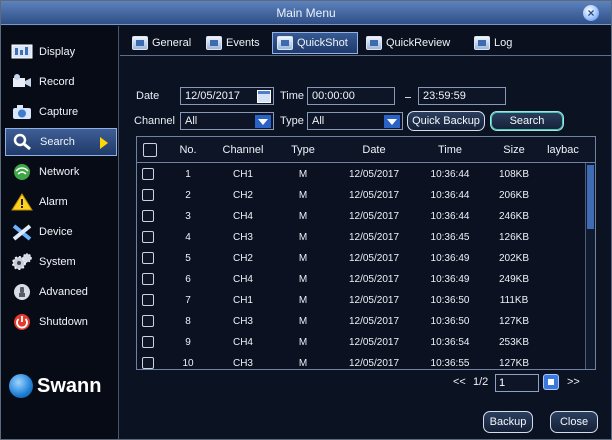 The height and width of the screenshot is (440, 612). What do you see at coordinates (292, 96) in the screenshot?
I see `time-label: Time` at bounding box center [292, 96].